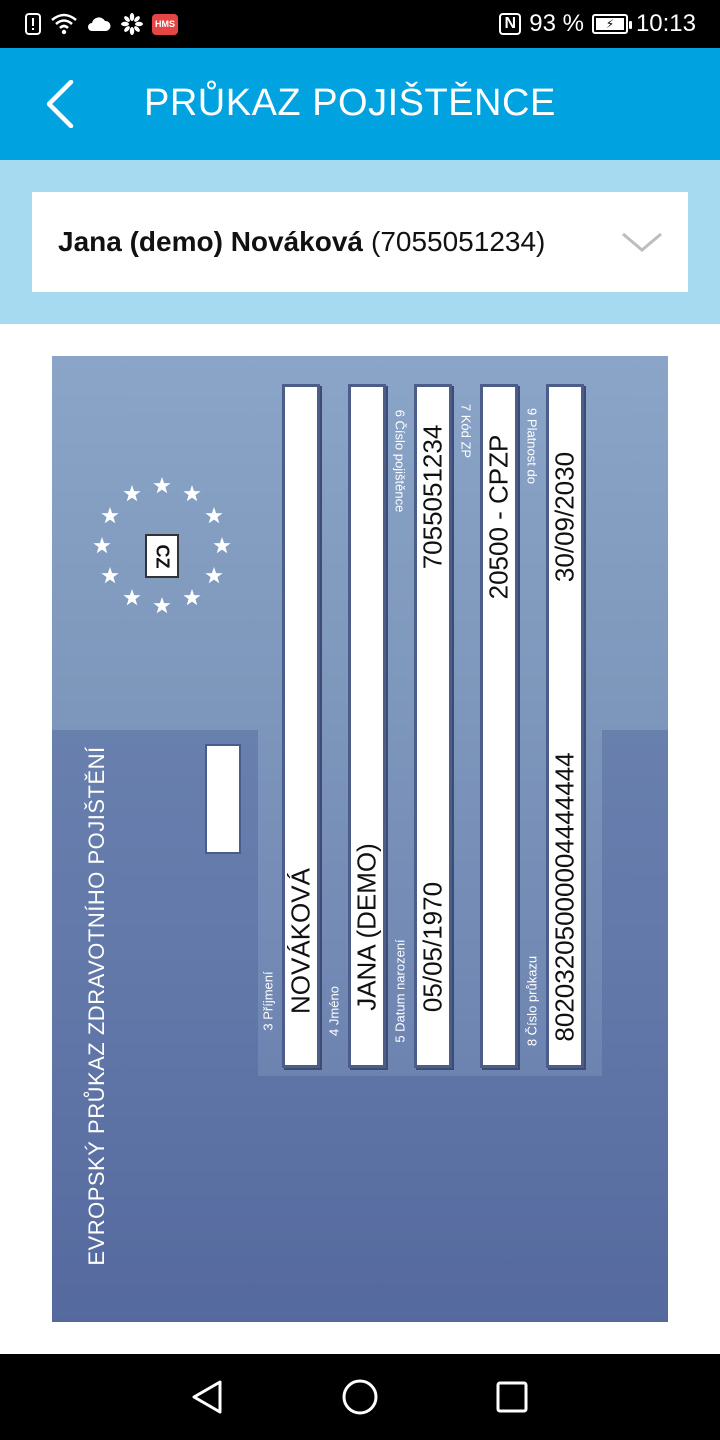 The width and height of the screenshot is (720, 1440). I want to click on selected-person-id: (7055051234), so click(458, 241).